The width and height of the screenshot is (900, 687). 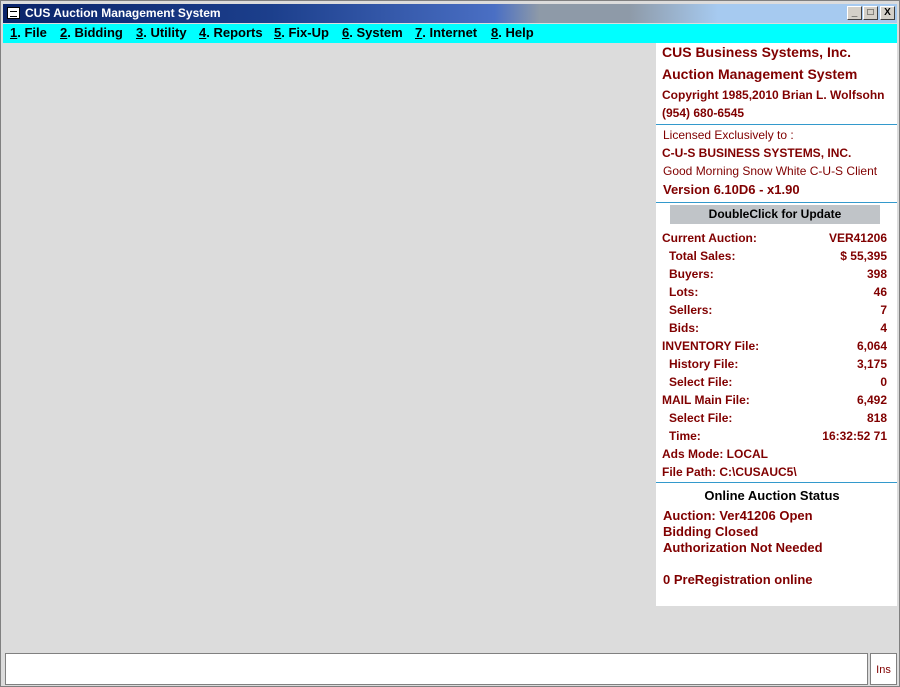 I want to click on licensee-name: C-U-S BUSINESS SYSTEMS, INC., so click(x=757, y=153).